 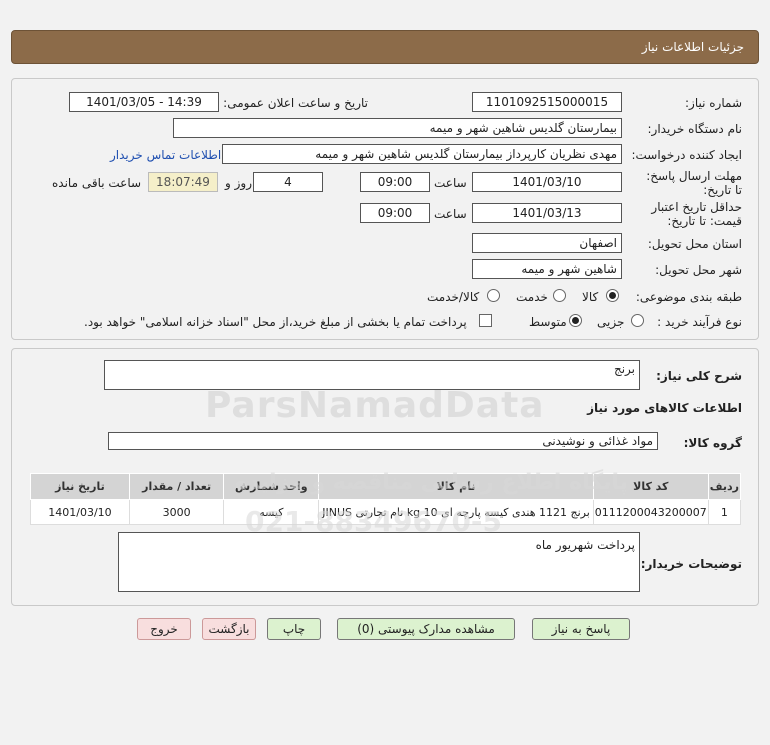 I want to click on category-goods-service-radio, so click(x=493, y=295).